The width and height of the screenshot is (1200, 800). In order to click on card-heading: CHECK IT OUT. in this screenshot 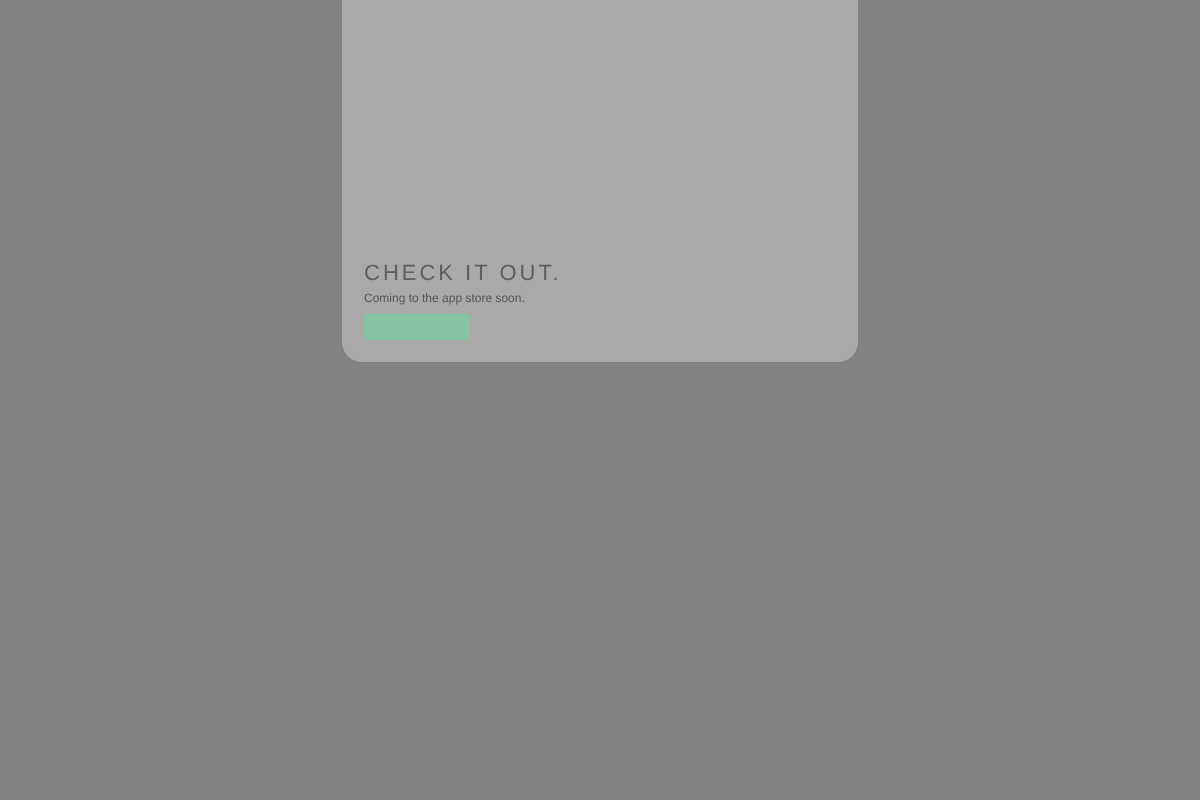, I will do `click(464, 275)`.